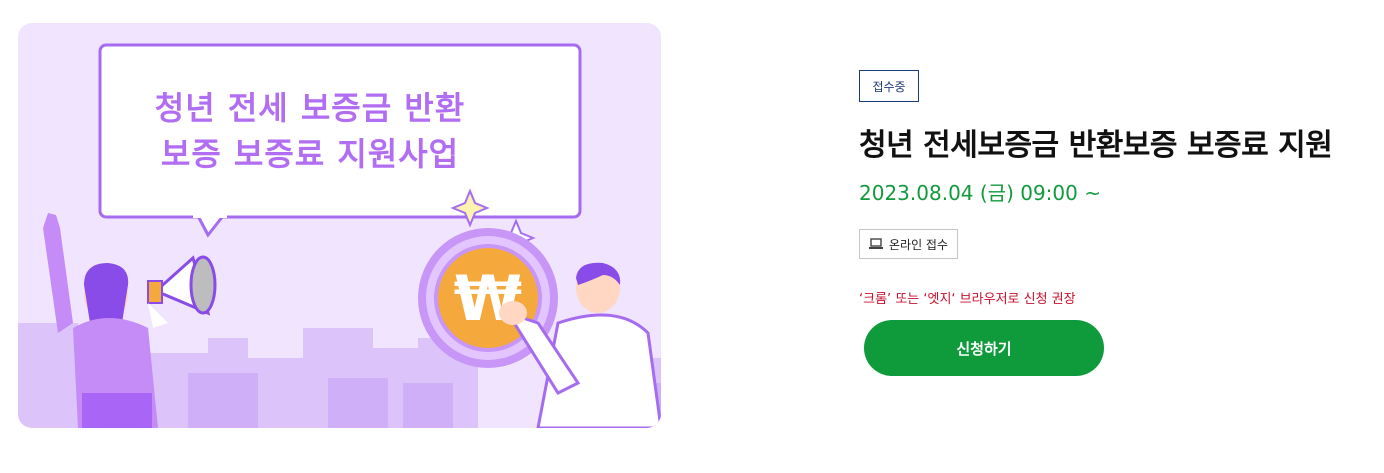 This screenshot has width=1384, height=473. What do you see at coordinates (984, 348) in the screenshot?
I see `apply-button: 신청하기` at bounding box center [984, 348].